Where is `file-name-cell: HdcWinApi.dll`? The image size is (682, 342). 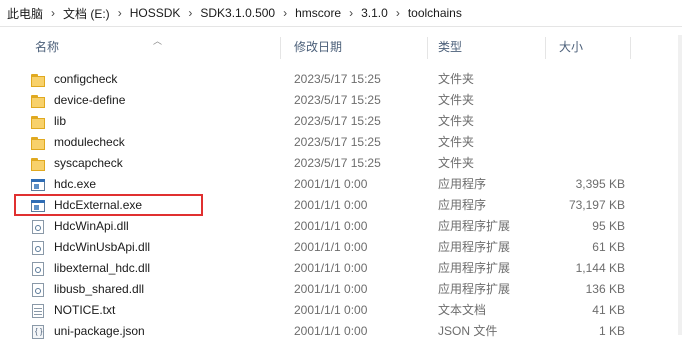
file-name-cell: HdcWinApi.dll is located at coordinates (155, 226).